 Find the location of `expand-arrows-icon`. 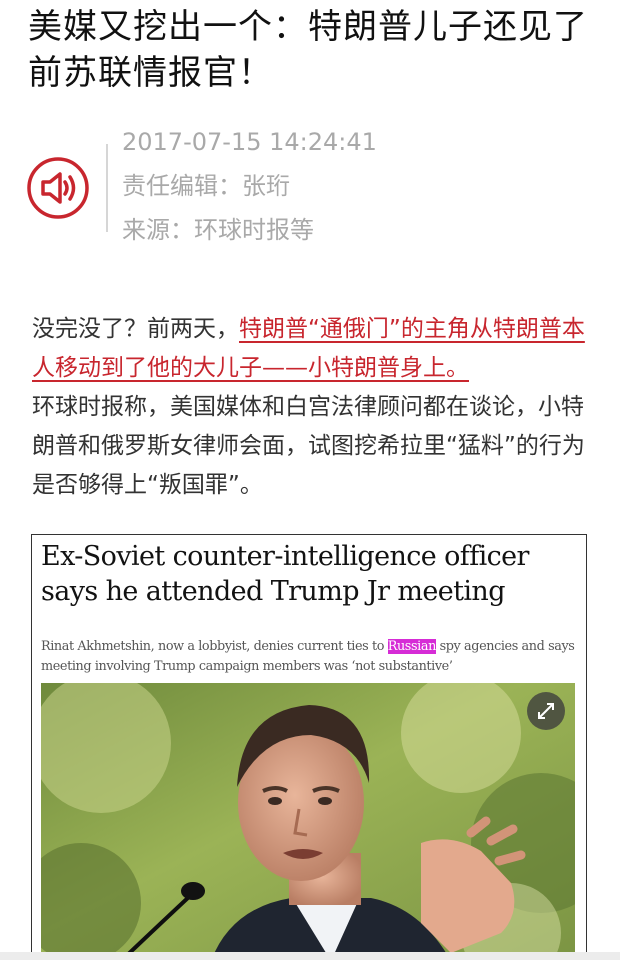

expand-arrows-icon is located at coordinates (546, 711).